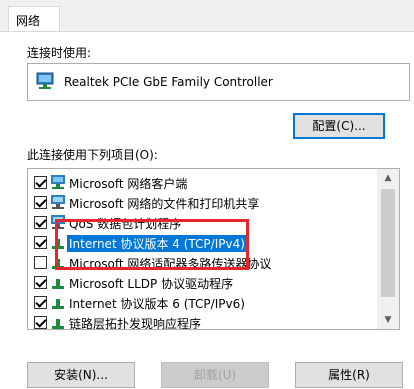 The image size is (414, 389). Describe the element at coordinates (135, 323) in the screenshot. I see `item-label: 链路层拓扑发现响应程序` at that location.